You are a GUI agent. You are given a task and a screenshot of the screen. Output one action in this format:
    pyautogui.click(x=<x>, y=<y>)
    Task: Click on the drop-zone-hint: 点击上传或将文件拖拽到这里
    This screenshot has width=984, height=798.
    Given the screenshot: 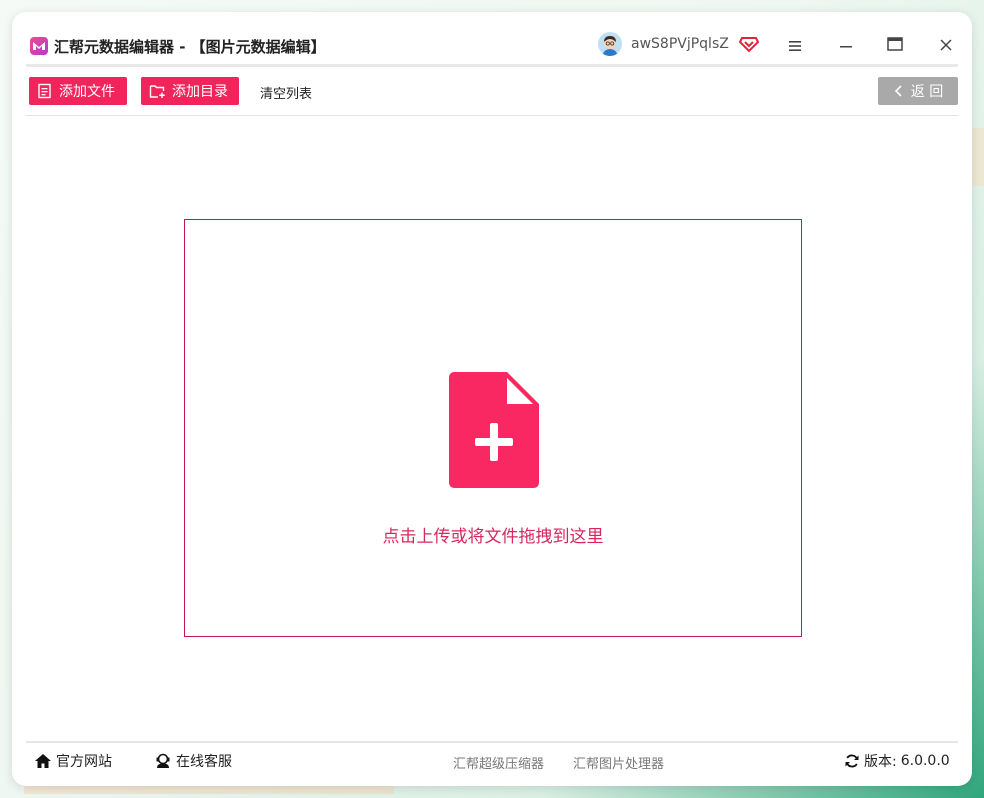 What is the action you would take?
    pyautogui.click(x=493, y=537)
    